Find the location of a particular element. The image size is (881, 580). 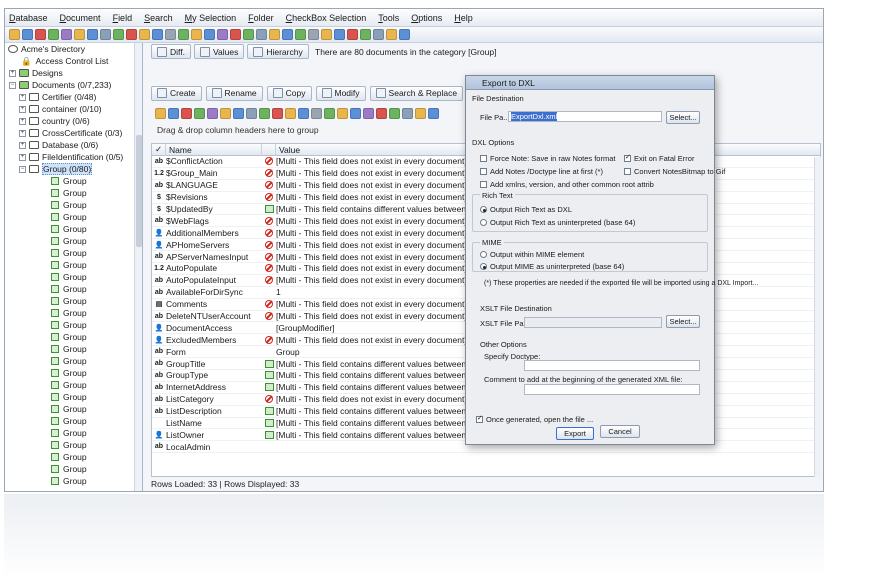

cancel-button: Cancel is located at coordinates (620, 431).